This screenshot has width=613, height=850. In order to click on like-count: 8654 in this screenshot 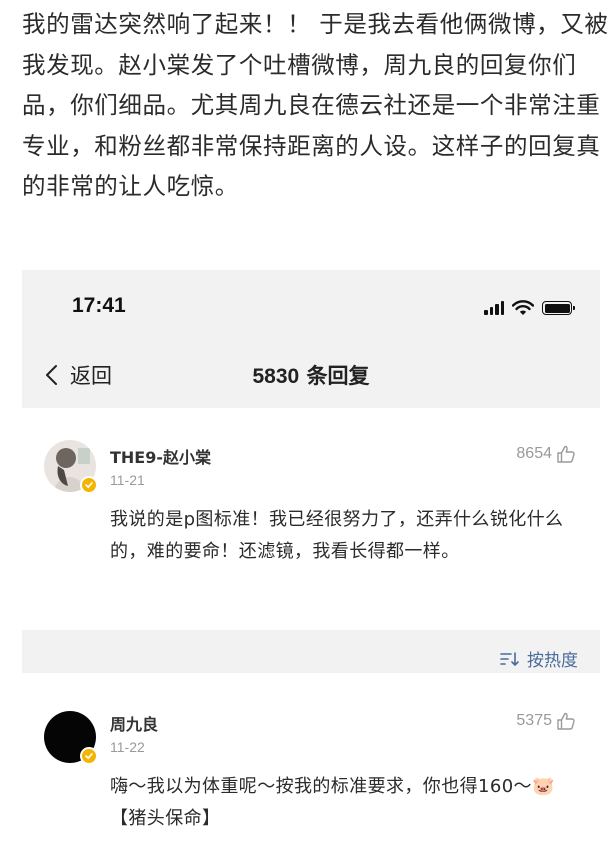, I will do `click(534, 453)`.